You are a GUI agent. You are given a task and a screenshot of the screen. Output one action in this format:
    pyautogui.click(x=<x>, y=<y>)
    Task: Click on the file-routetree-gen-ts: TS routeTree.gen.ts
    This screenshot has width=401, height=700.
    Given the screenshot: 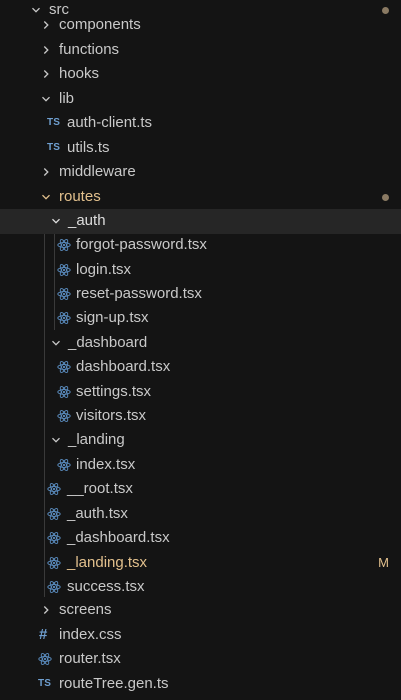 What is the action you would take?
    pyautogui.click(x=200, y=684)
    